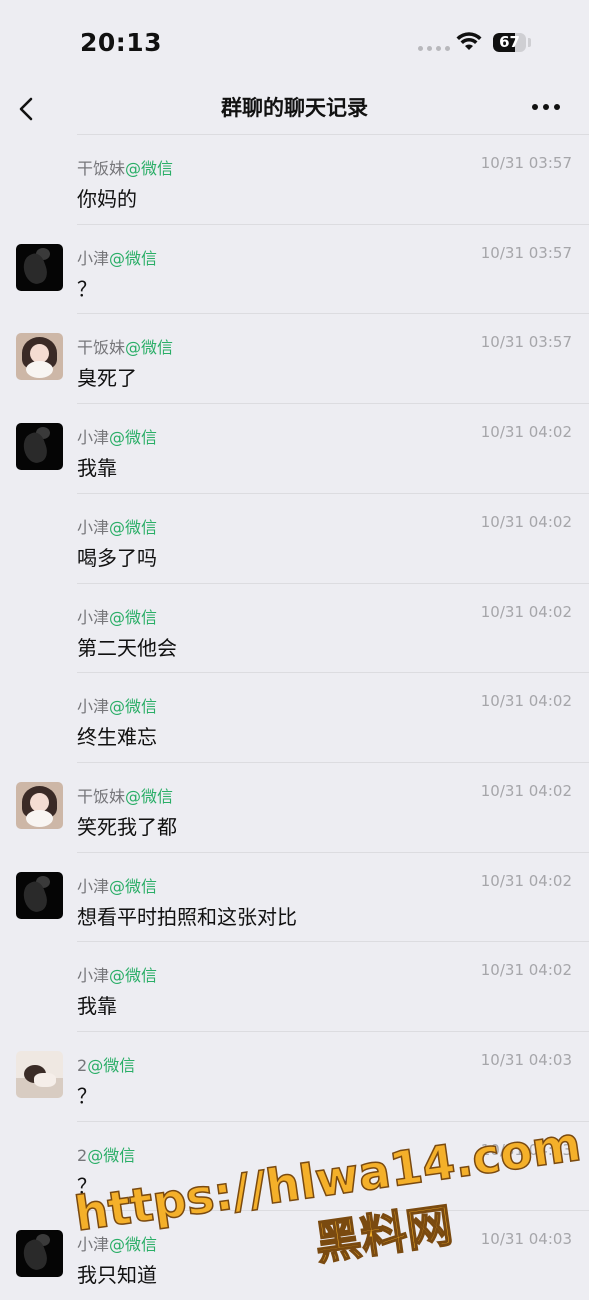 The width and height of the screenshot is (589, 1300). I want to click on battery-percent: 67, so click(509, 42).